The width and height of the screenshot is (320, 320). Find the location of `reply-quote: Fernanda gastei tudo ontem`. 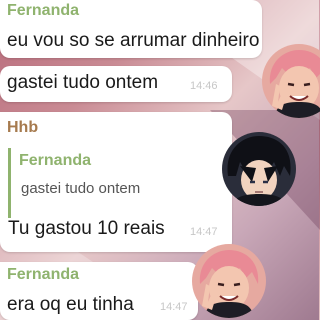

reply-quote: Fernanda gastei tudo ontem is located at coordinates (114, 183).